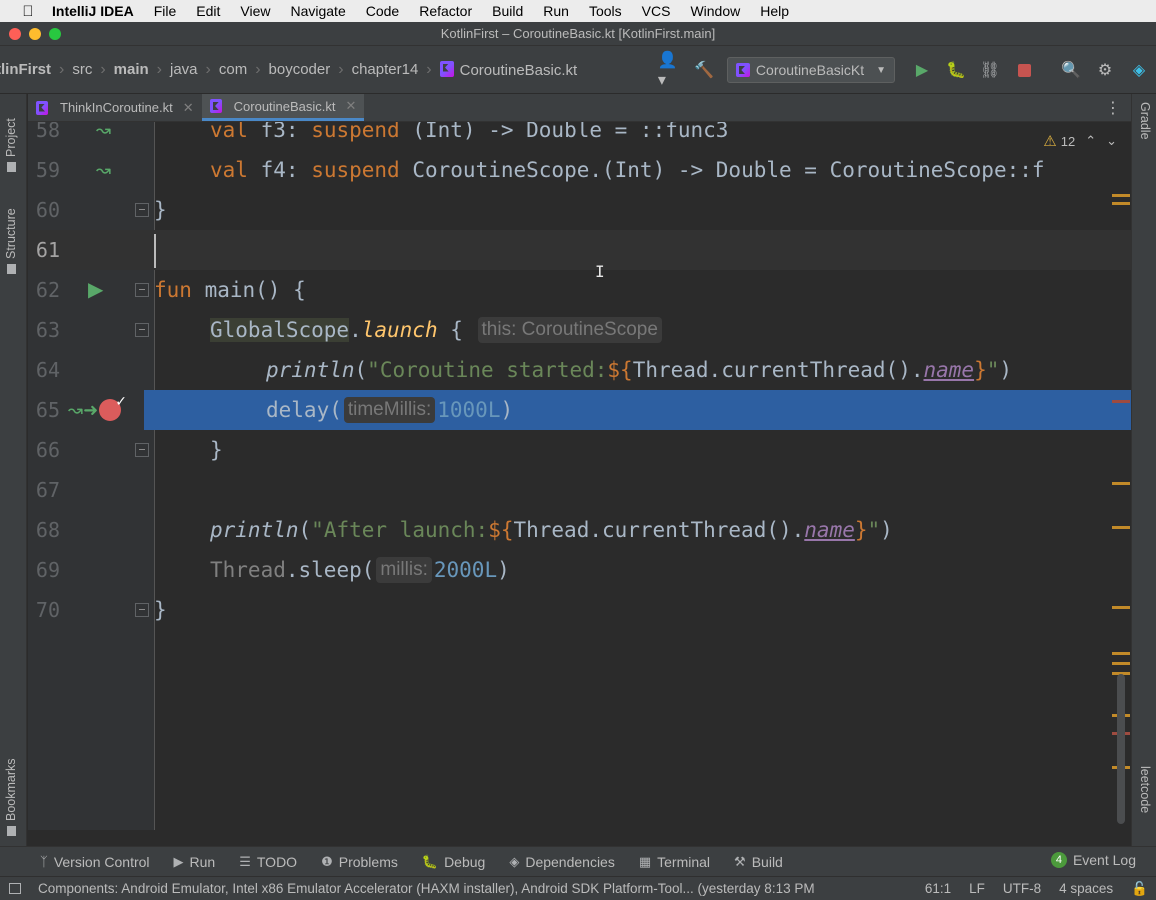 The width and height of the screenshot is (1156, 900). I want to click on breadcrumb-chapter14: chapter14, so click(385, 69).